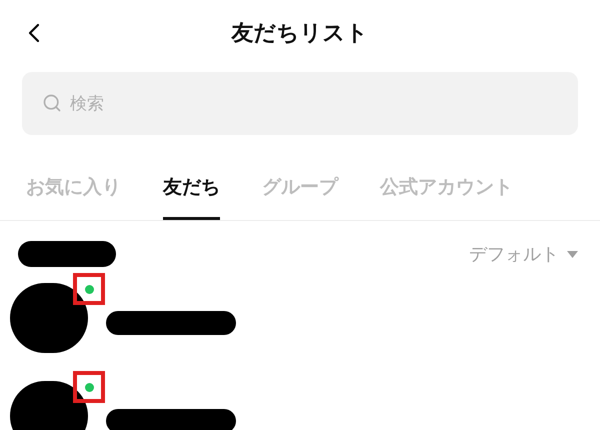 This screenshot has width=600, height=430. I want to click on tab: 友だち, so click(191, 188).